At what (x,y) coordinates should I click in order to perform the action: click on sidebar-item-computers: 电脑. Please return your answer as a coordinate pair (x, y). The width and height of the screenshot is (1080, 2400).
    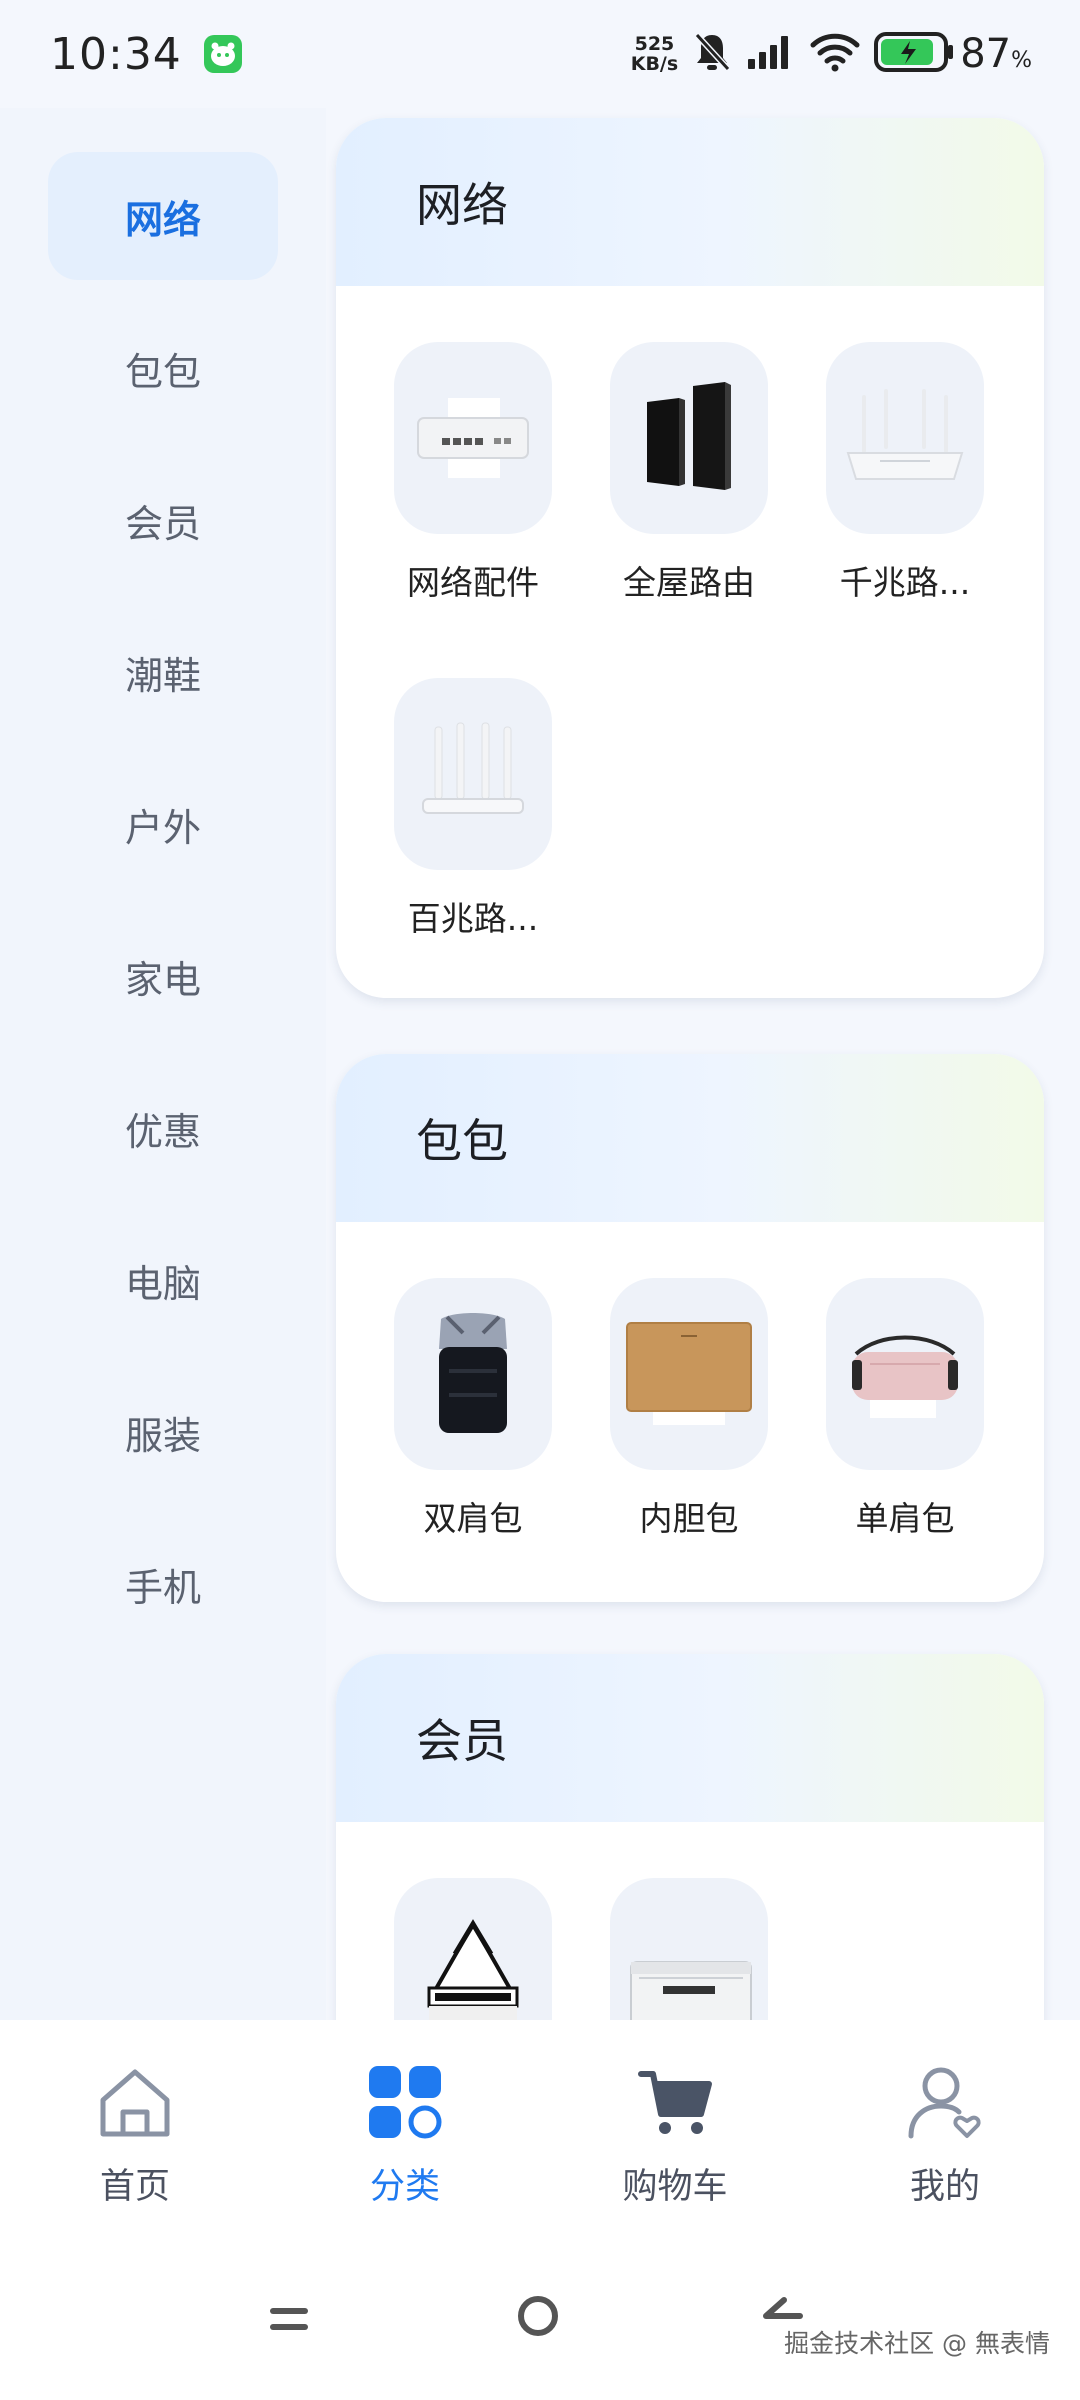
    Looking at the image, I should click on (163, 1280).